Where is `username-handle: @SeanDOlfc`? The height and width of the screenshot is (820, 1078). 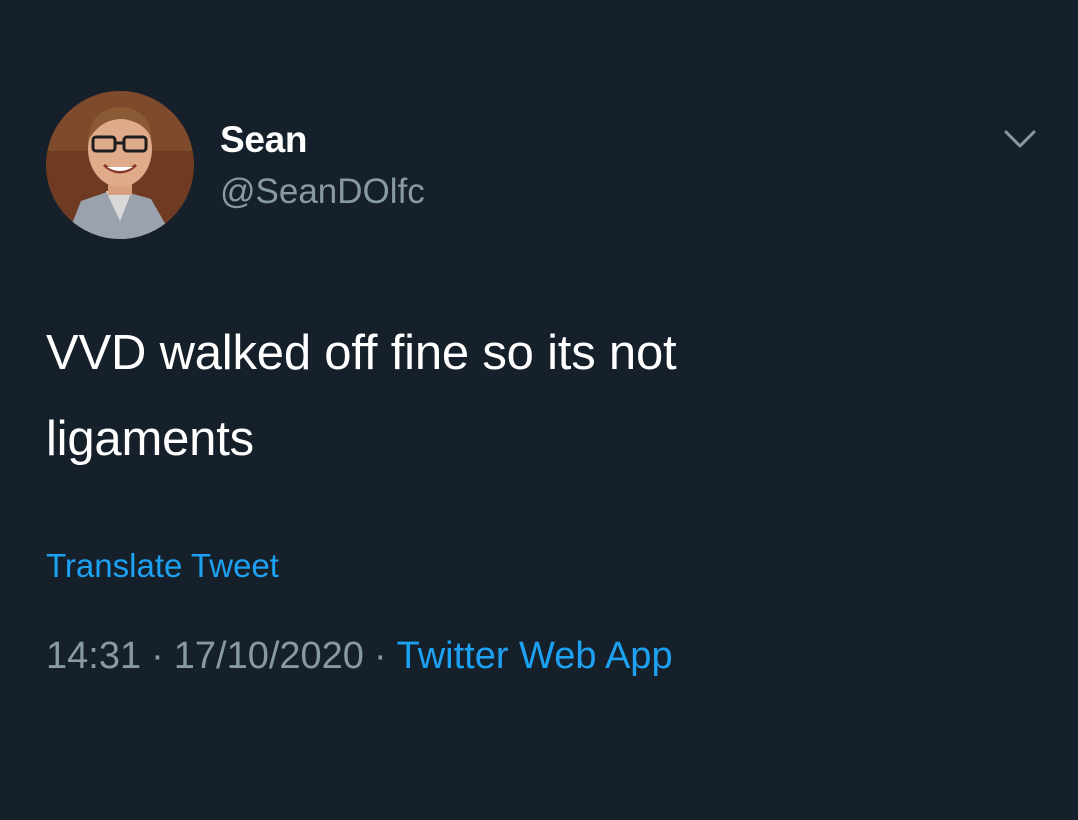
username-handle: @SeanDOlfc is located at coordinates (322, 192).